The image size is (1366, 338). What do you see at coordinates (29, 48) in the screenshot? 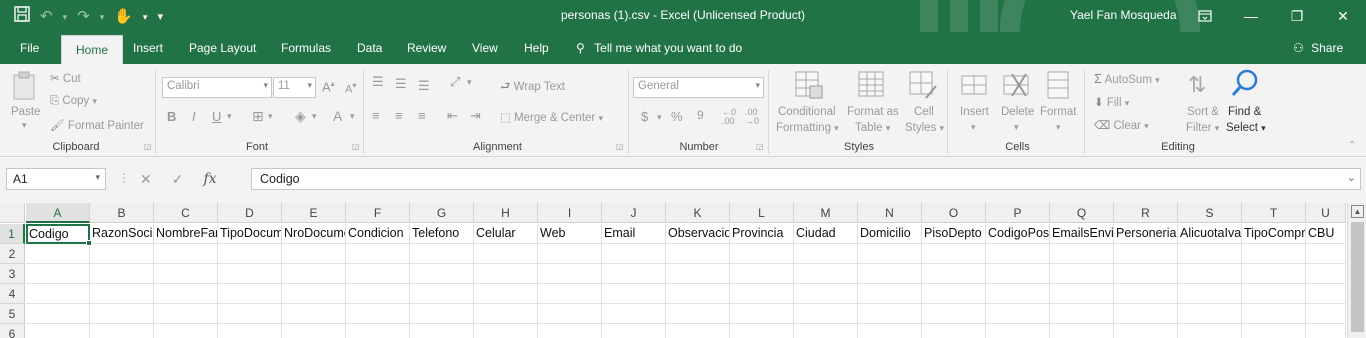
I see `tab-file: File` at bounding box center [29, 48].